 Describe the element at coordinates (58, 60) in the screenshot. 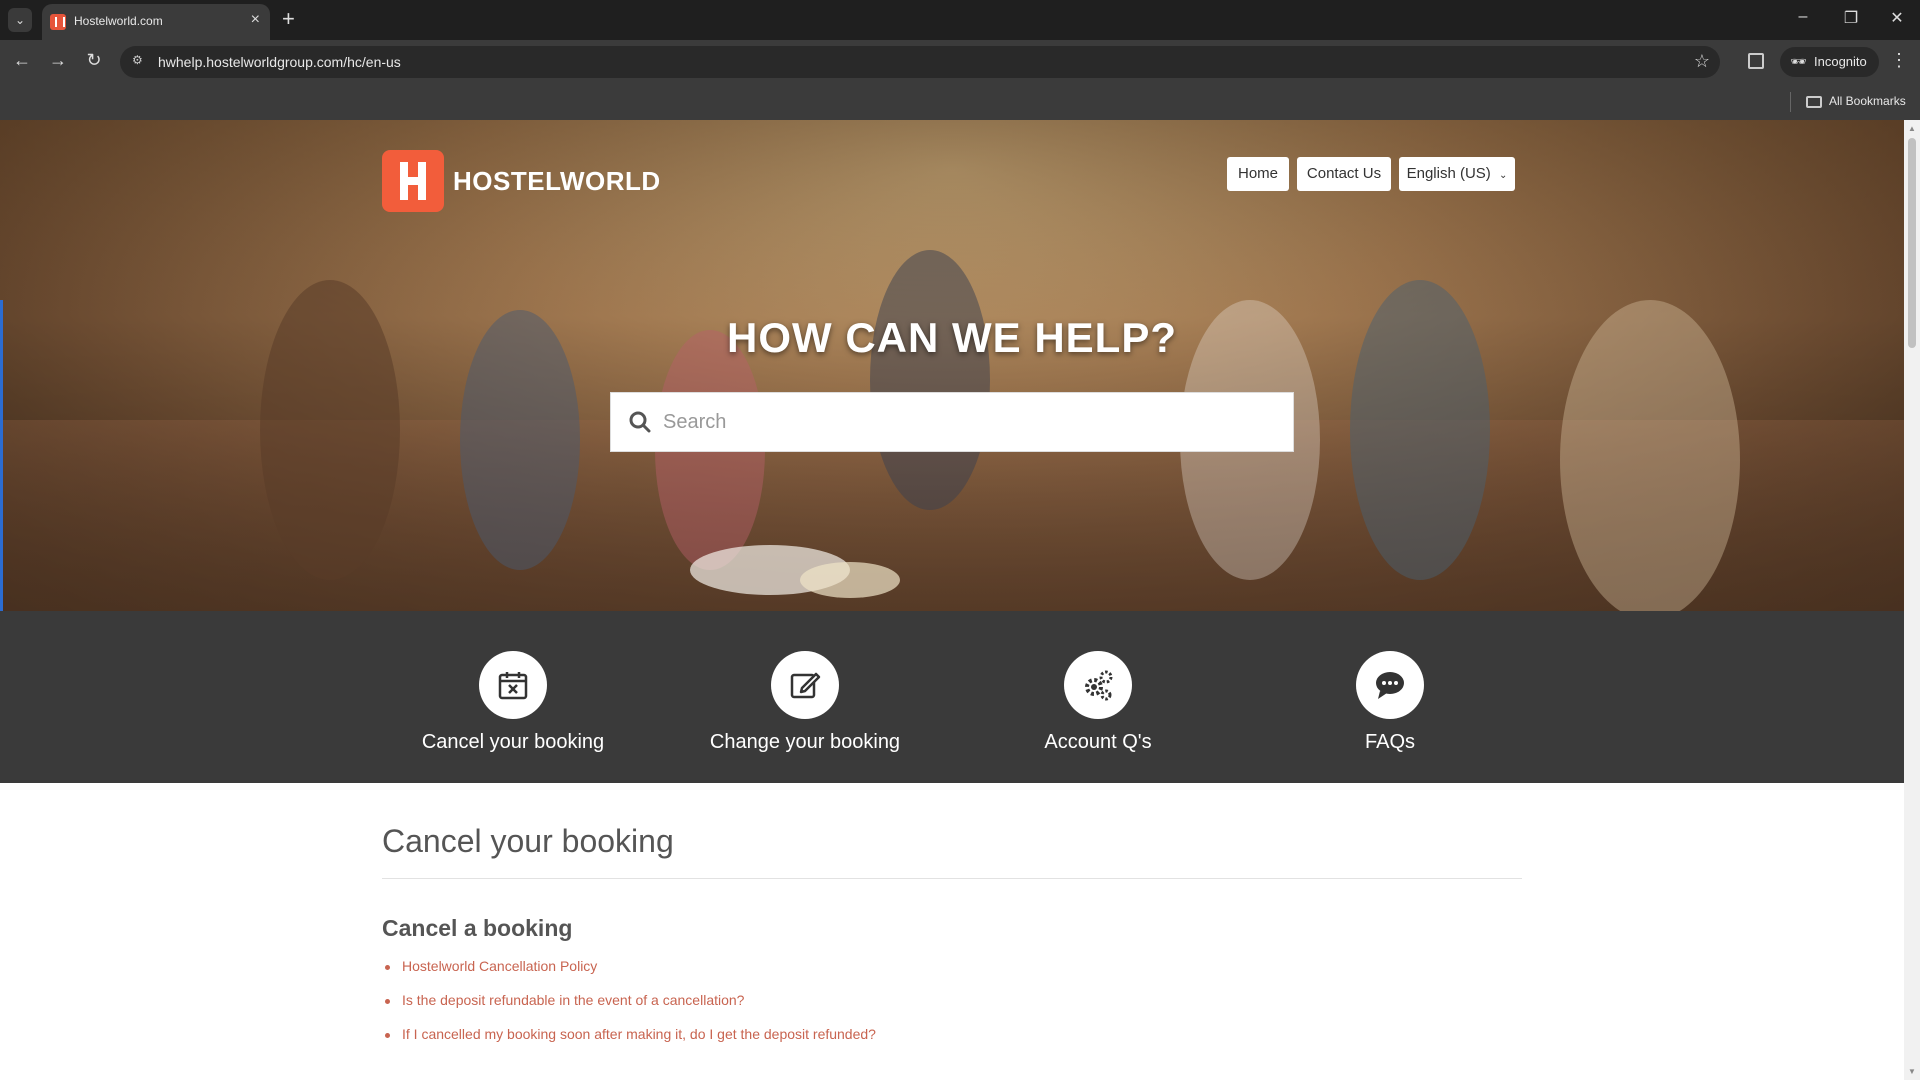

I see `forward-icon: →` at that location.